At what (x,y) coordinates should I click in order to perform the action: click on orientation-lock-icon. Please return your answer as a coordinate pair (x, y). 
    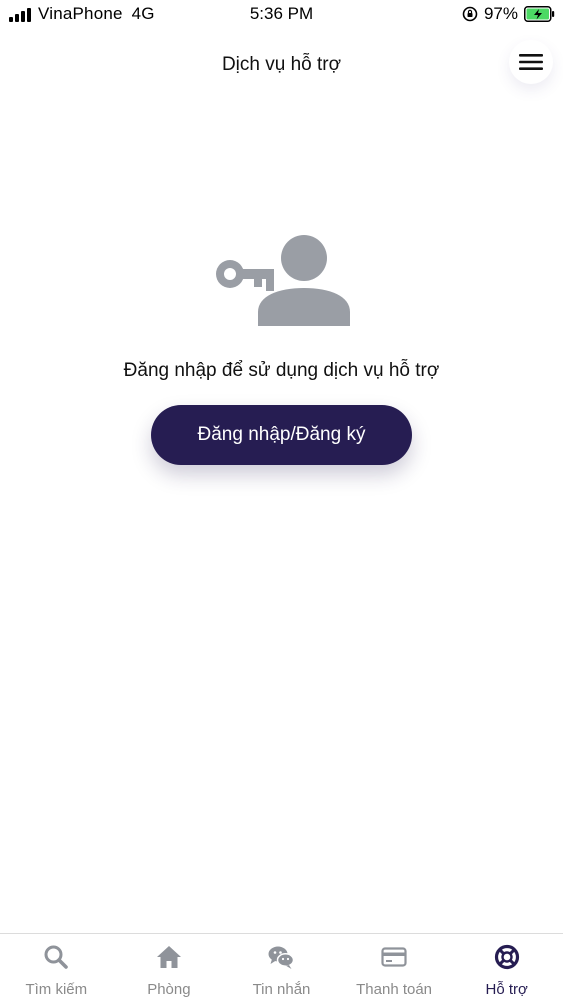
    Looking at the image, I should click on (470, 14).